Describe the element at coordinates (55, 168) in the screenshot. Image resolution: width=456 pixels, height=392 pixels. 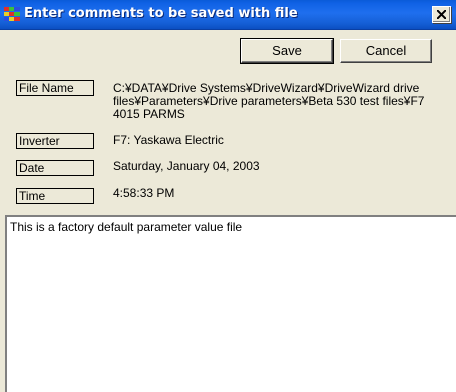
I see `date-label: Date` at that location.